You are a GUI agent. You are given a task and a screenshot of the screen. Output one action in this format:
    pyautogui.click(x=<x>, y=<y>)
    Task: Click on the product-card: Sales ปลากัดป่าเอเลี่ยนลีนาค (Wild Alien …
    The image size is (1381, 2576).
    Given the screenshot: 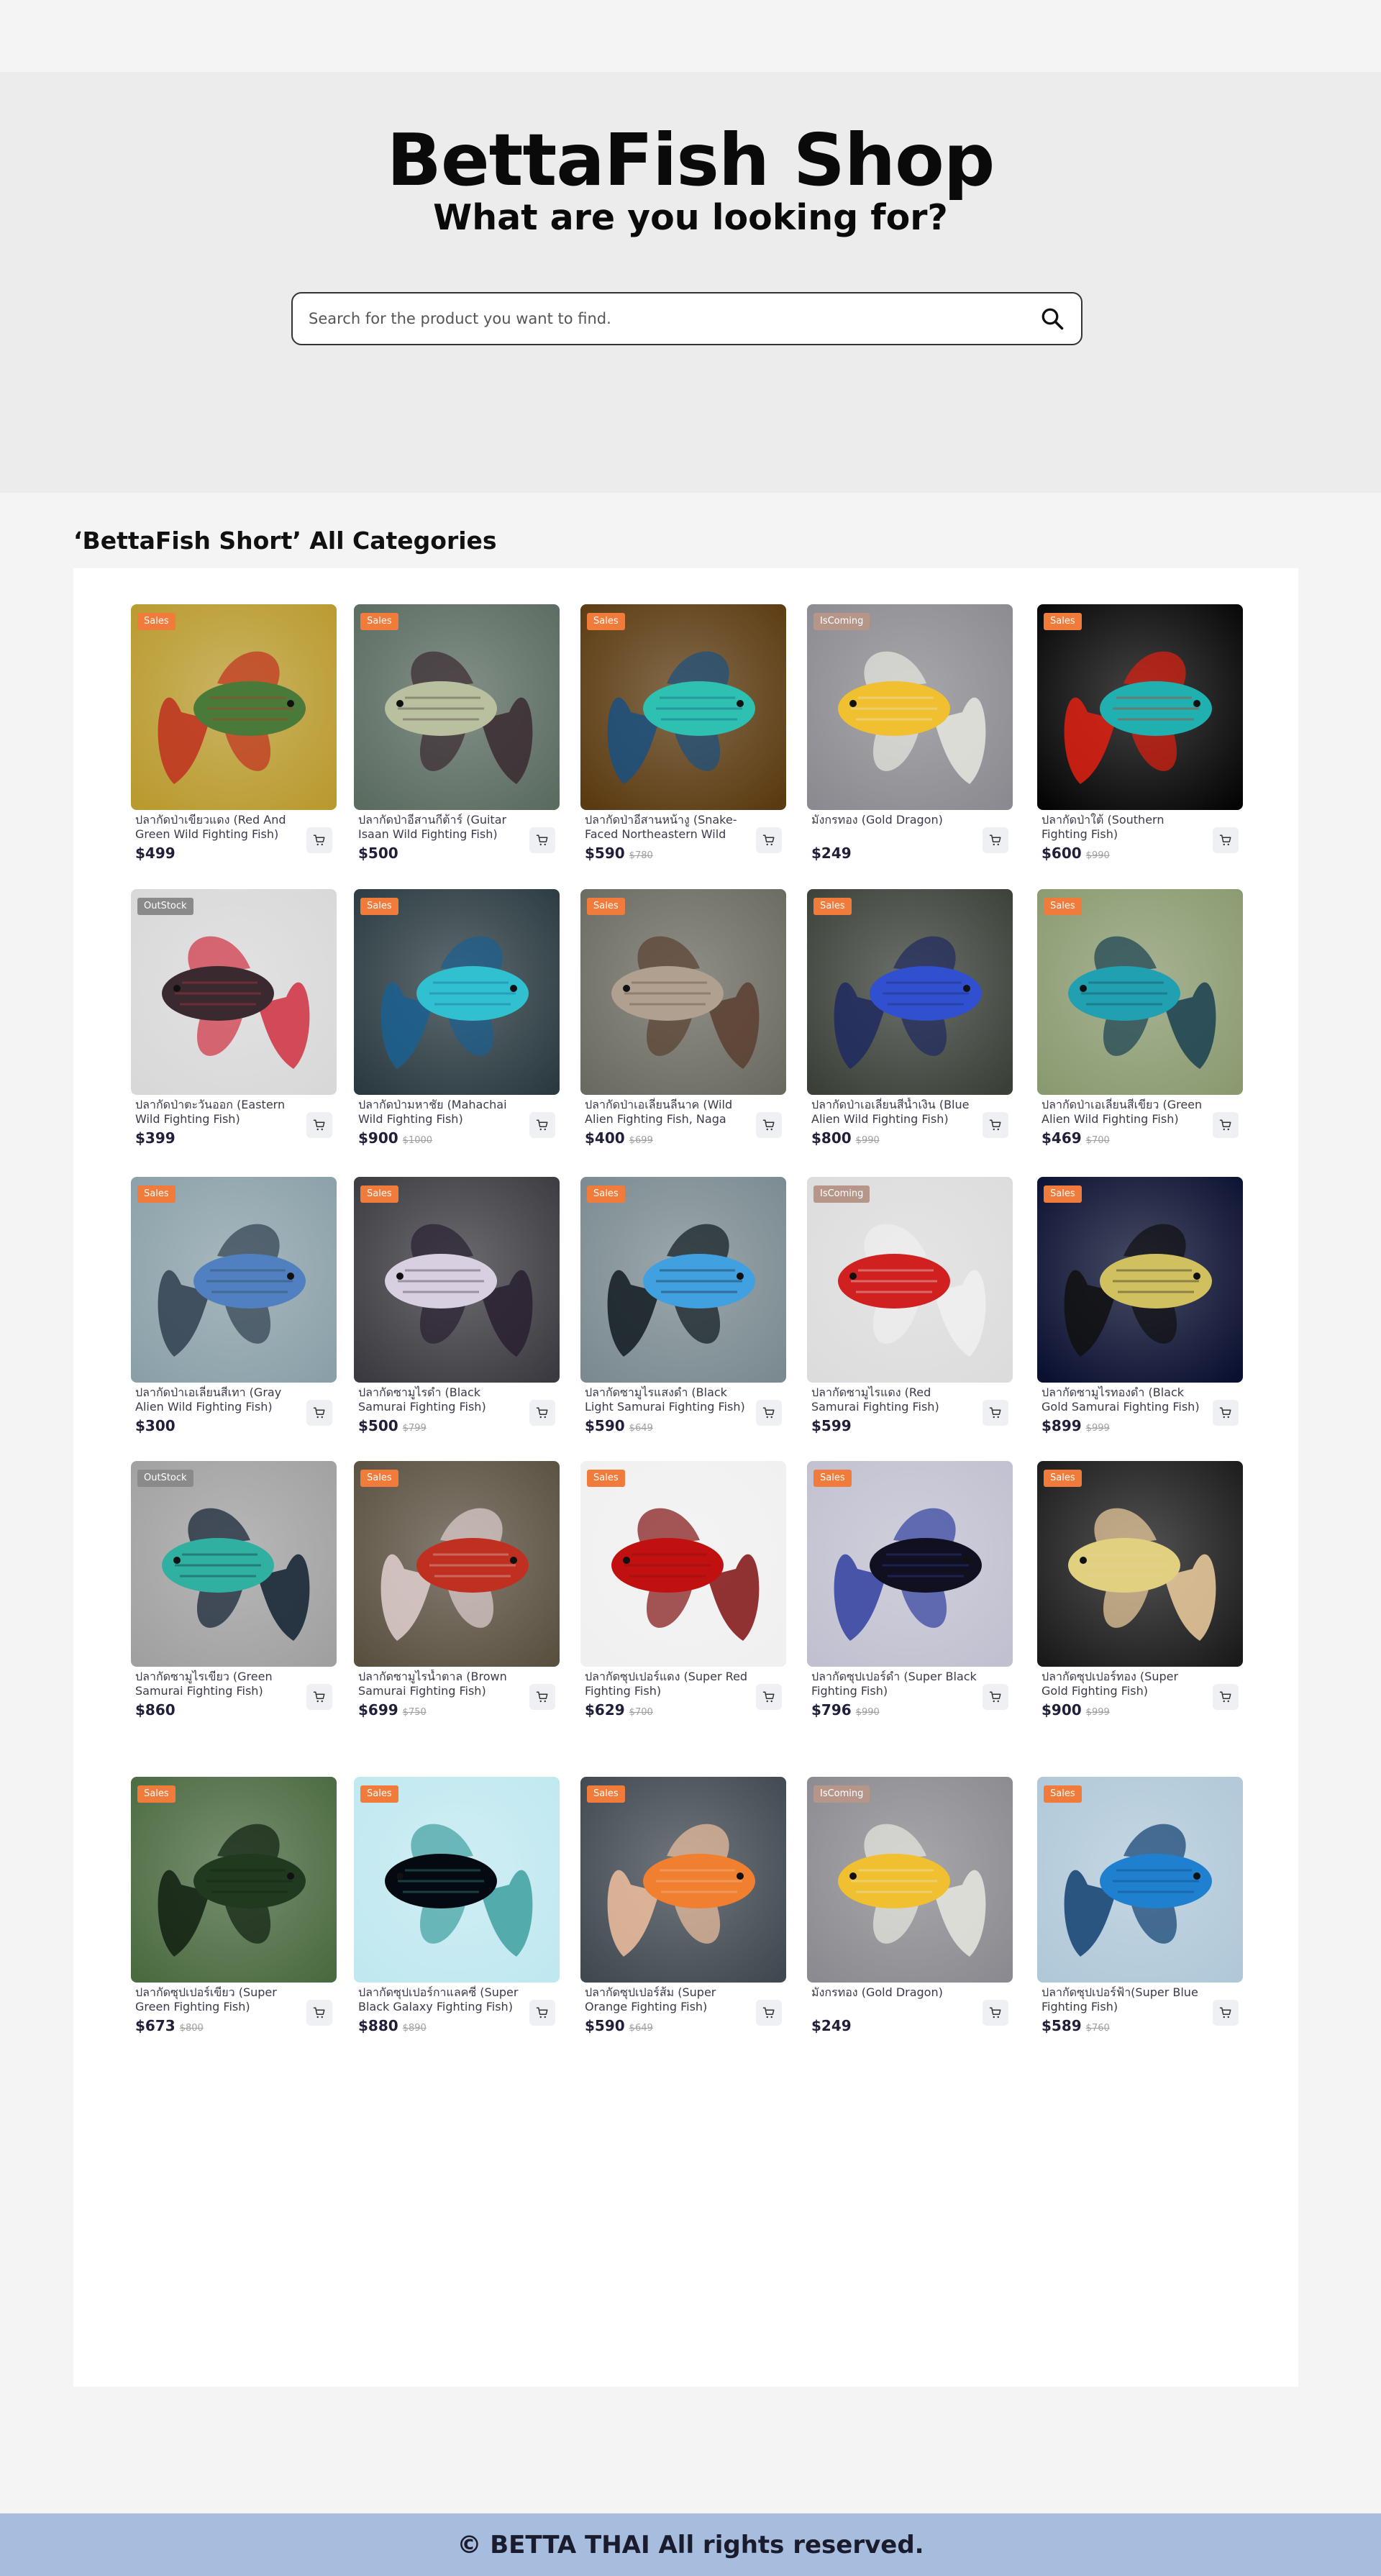 What is the action you would take?
    pyautogui.click(x=683, y=1025)
    